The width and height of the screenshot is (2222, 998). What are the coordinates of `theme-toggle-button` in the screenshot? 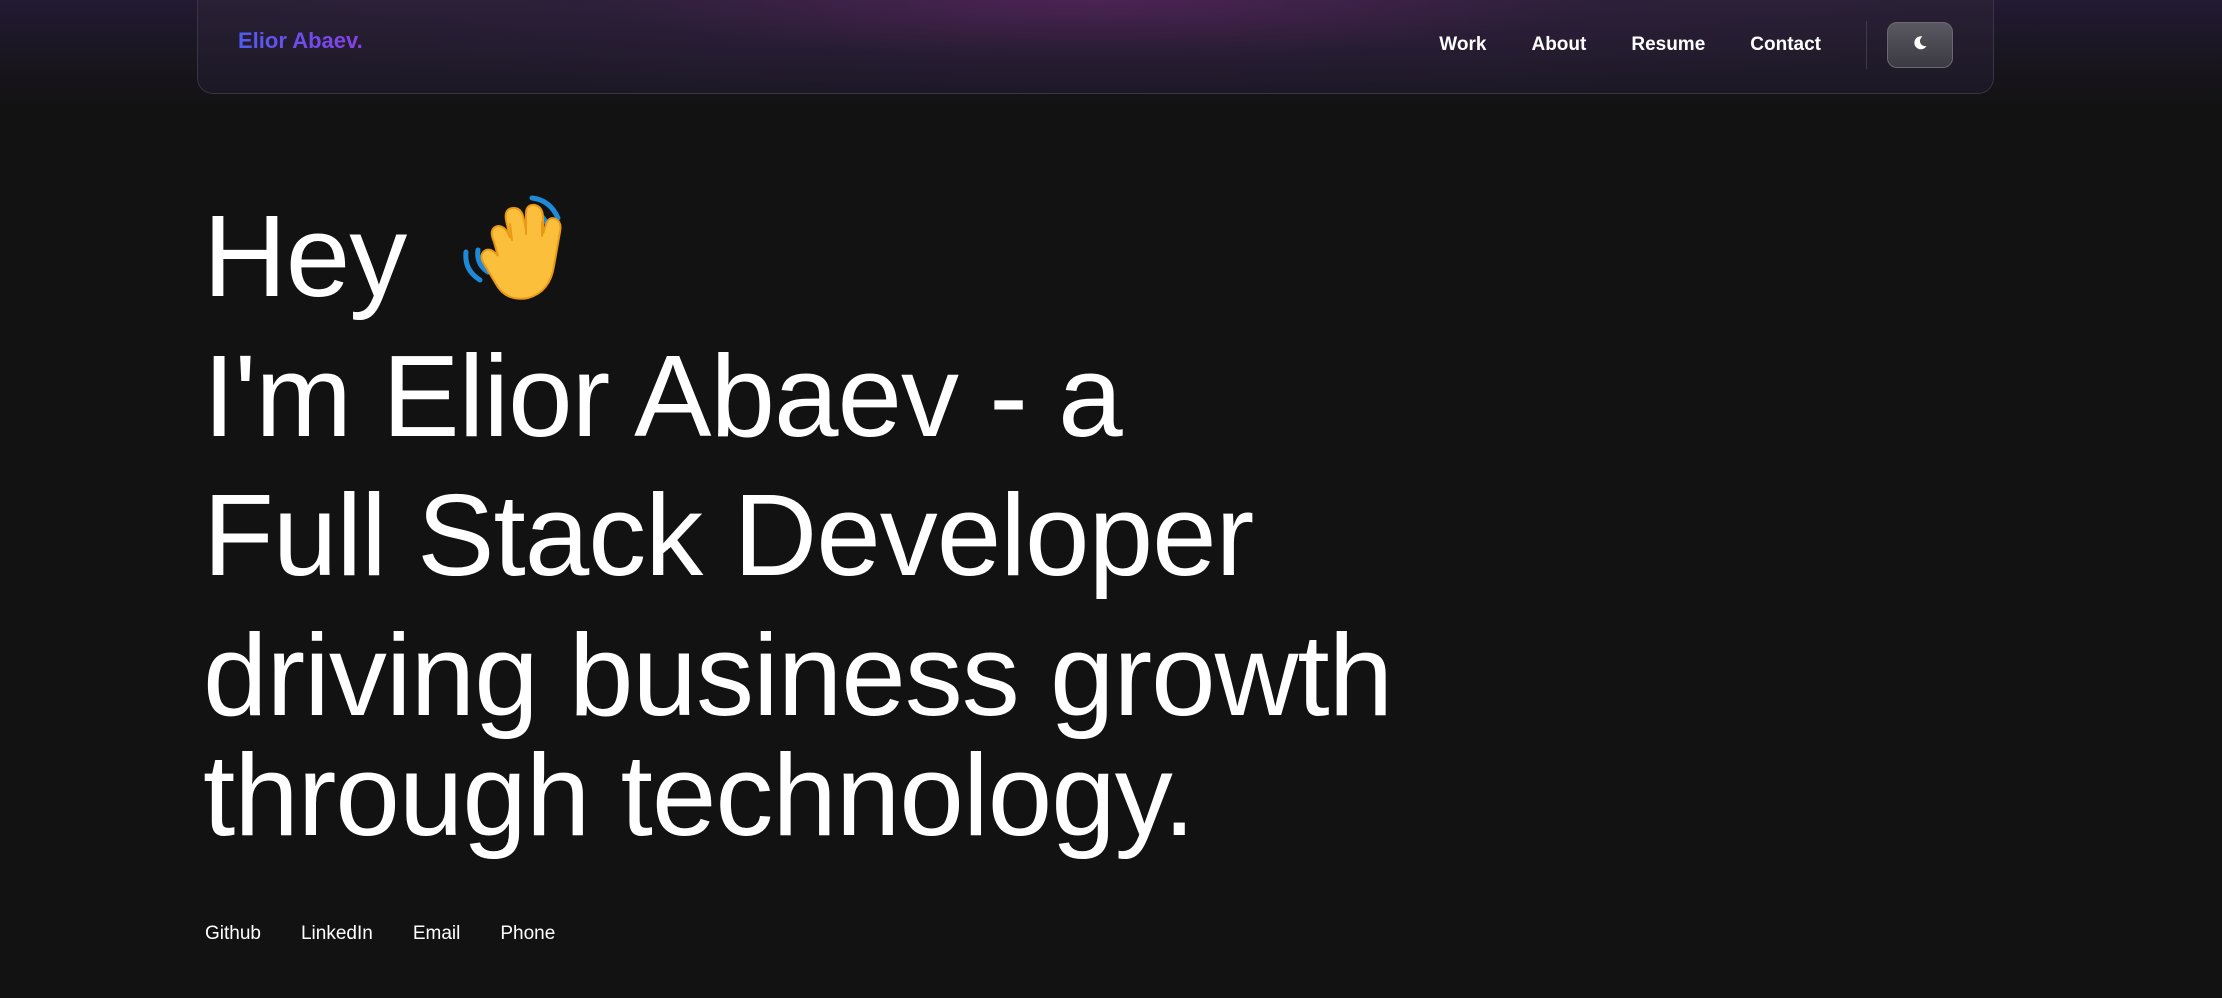 It's located at (1920, 45).